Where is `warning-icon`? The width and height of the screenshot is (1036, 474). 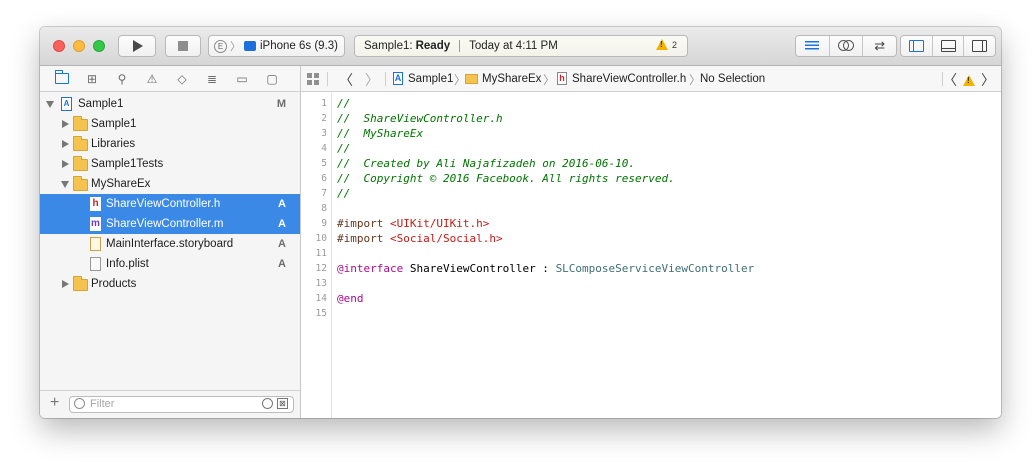 warning-icon is located at coordinates (969, 80).